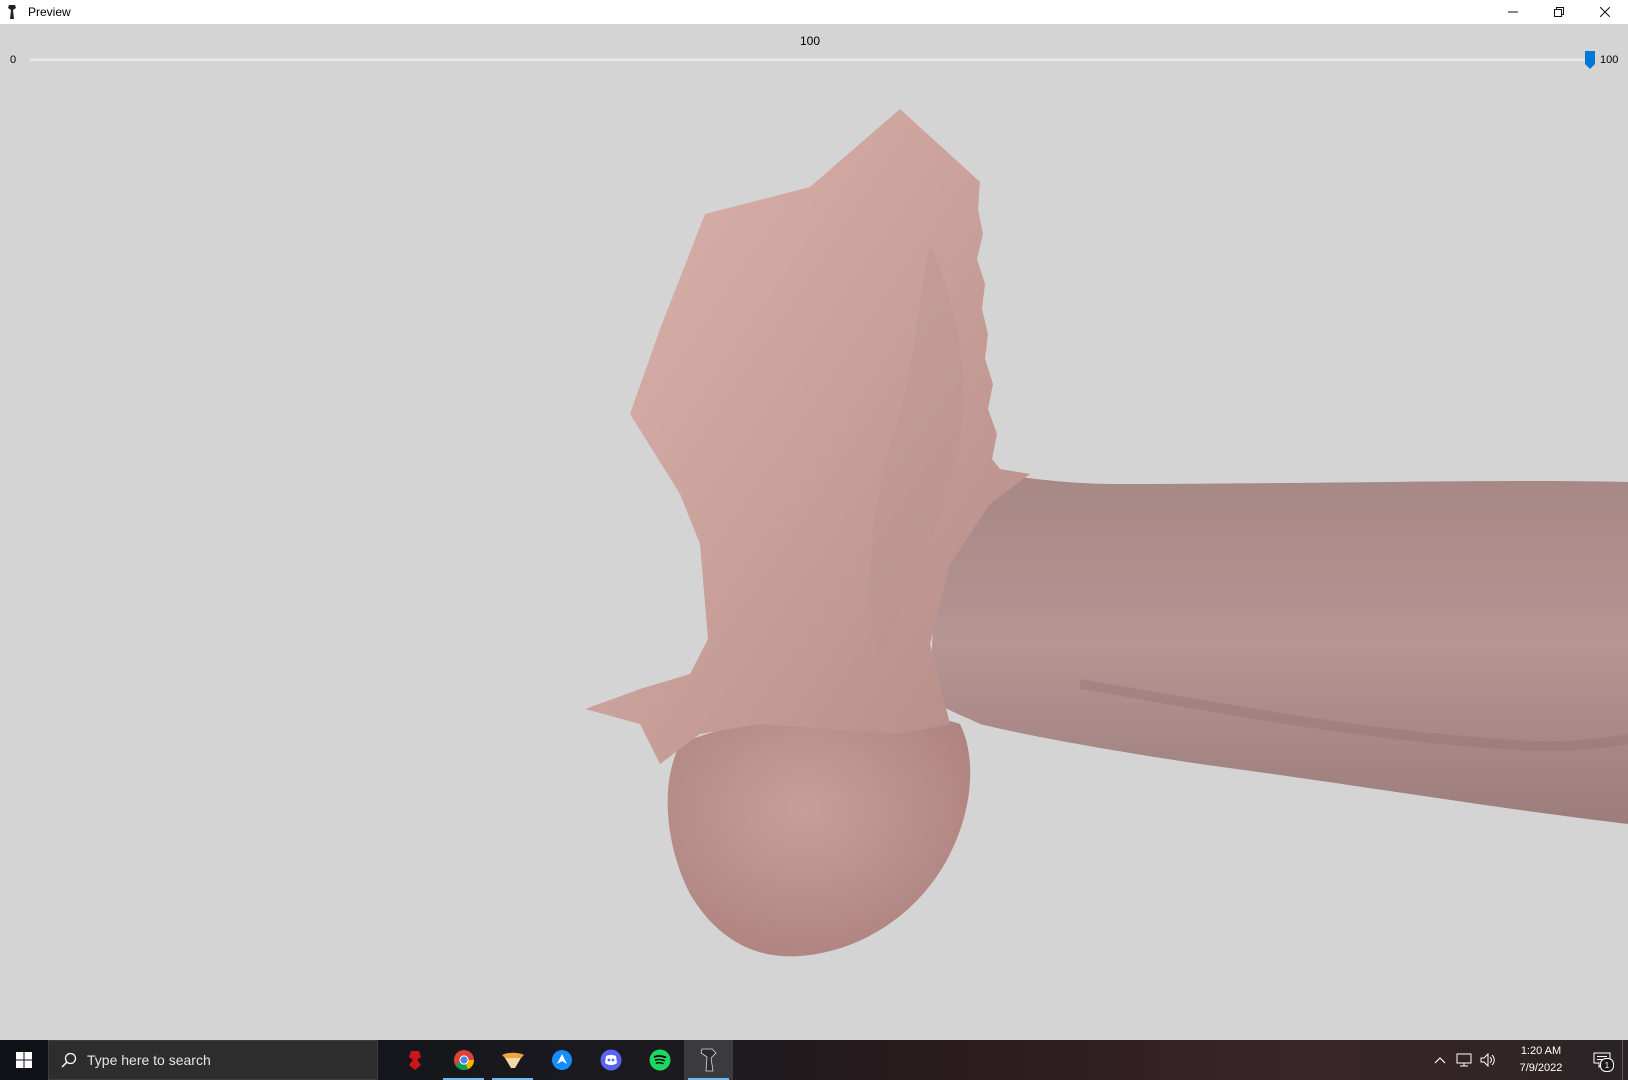 The width and height of the screenshot is (1628, 1080). I want to click on tray-overflow-button, so click(1440, 1060).